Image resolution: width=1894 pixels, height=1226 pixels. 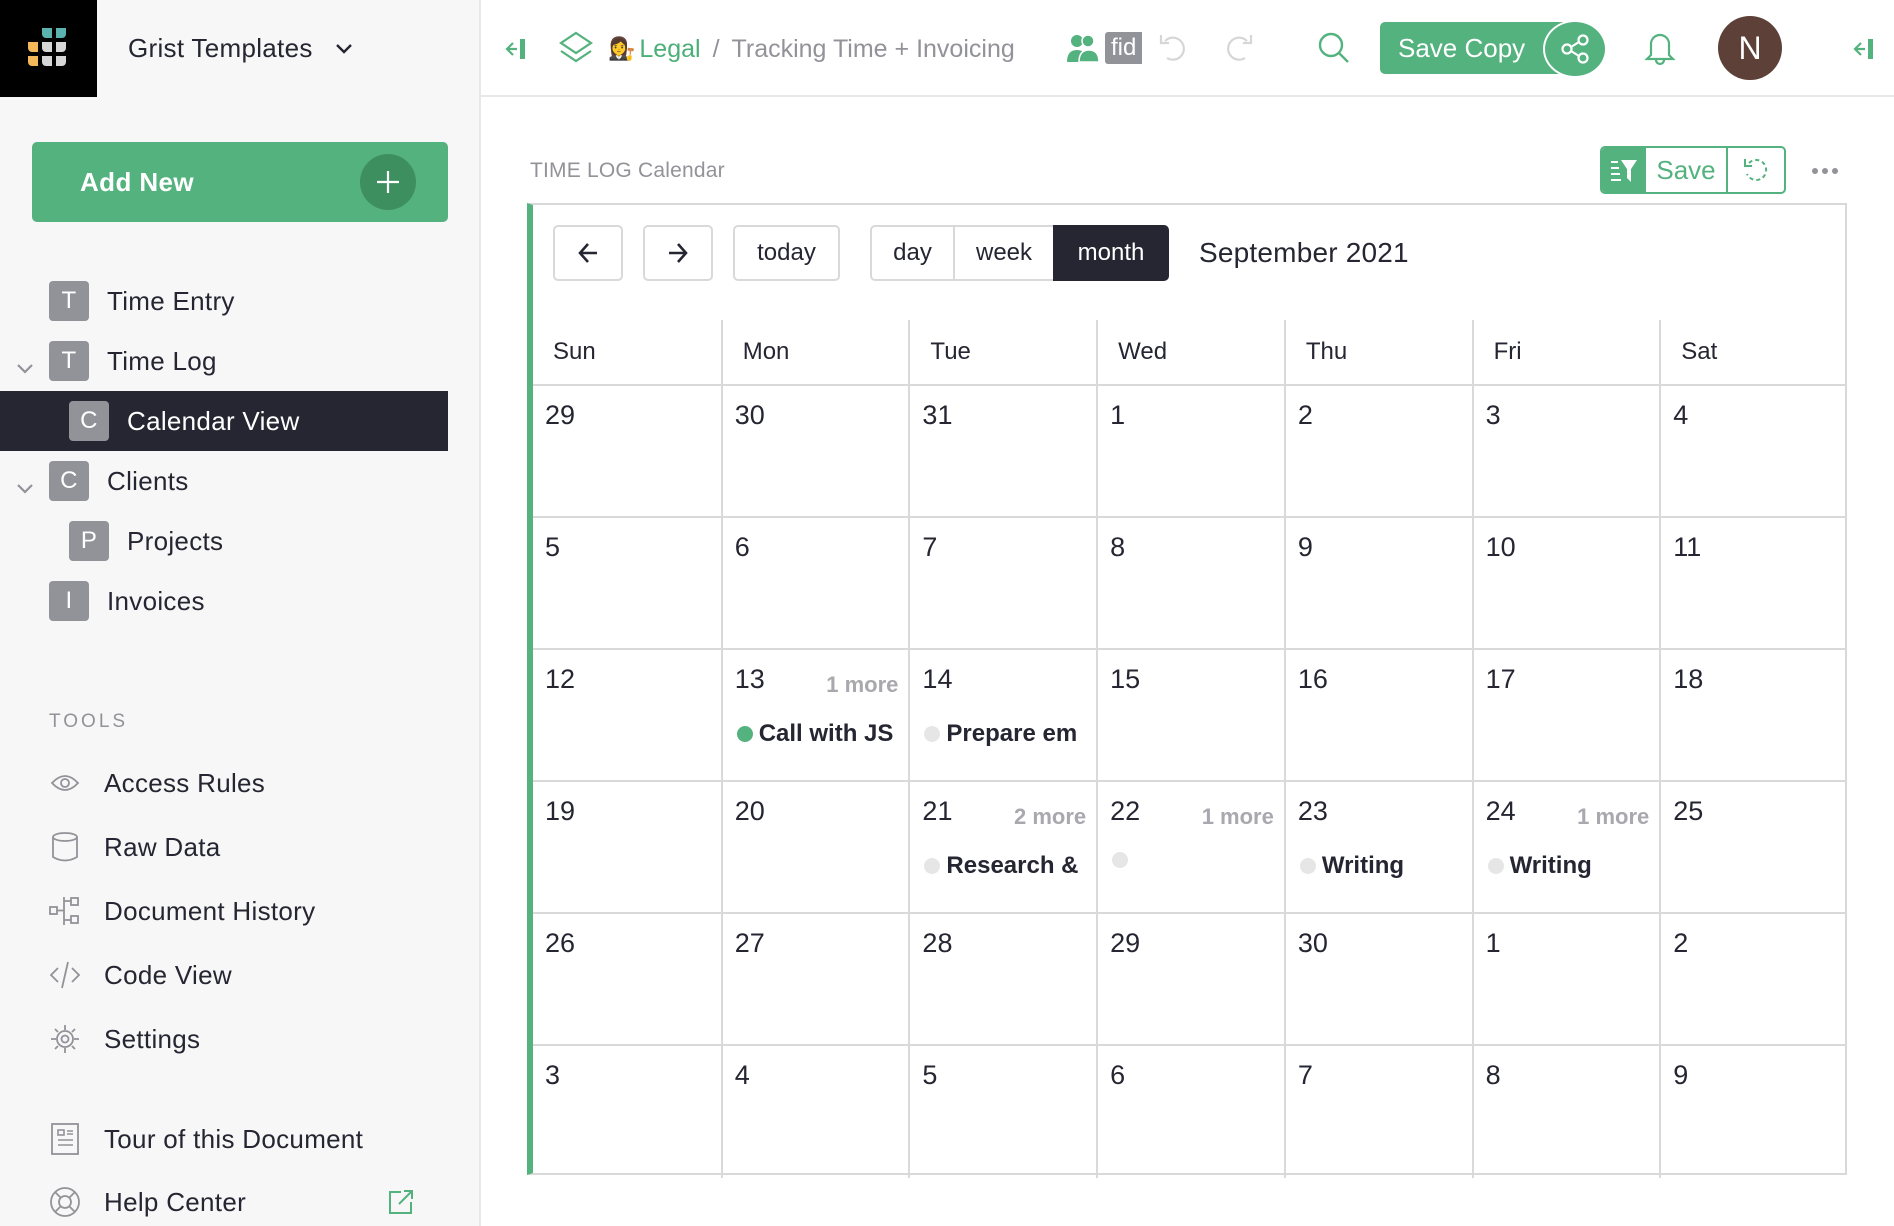 I want to click on calendar-event: Call with JS, so click(x=815, y=734).